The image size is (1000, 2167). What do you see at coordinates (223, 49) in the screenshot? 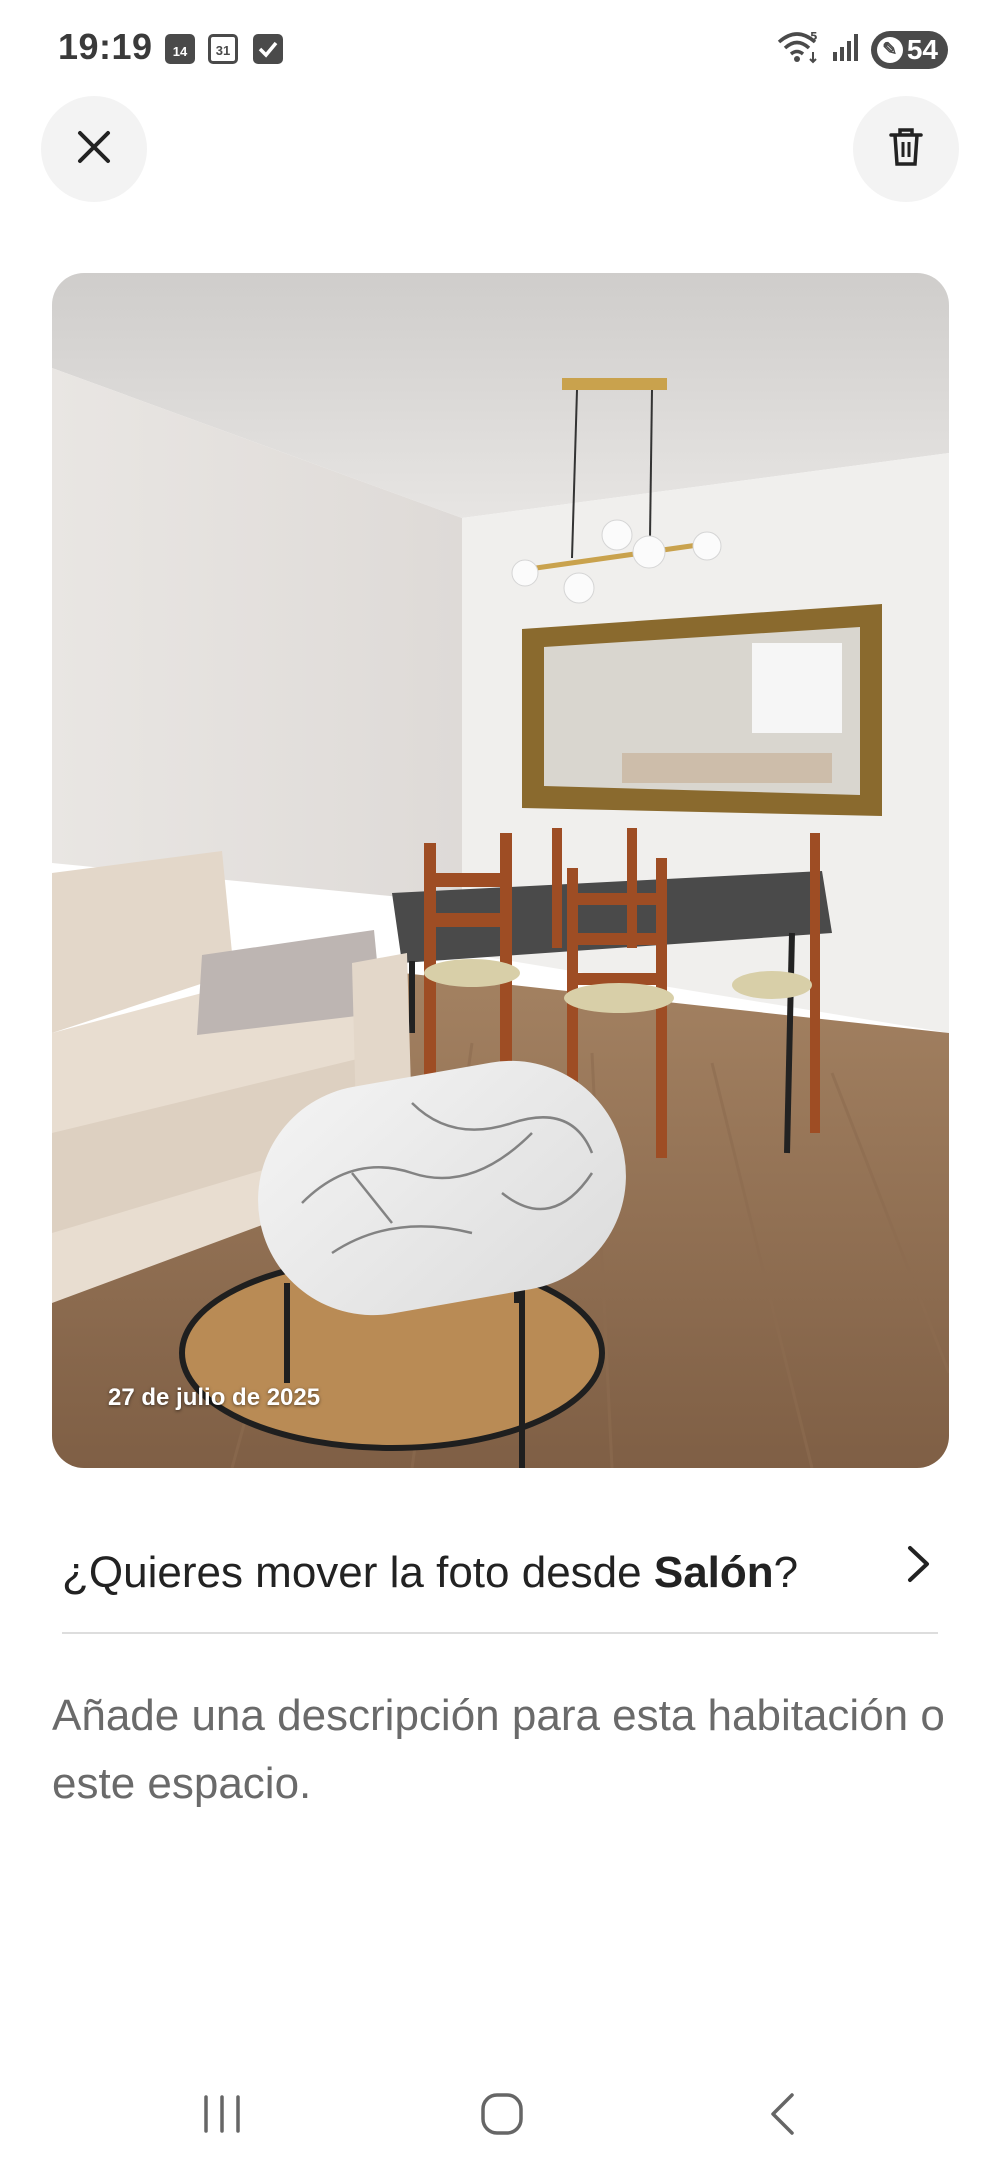
I see `calendar-31-icon: 31` at bounding box center [223, 49].